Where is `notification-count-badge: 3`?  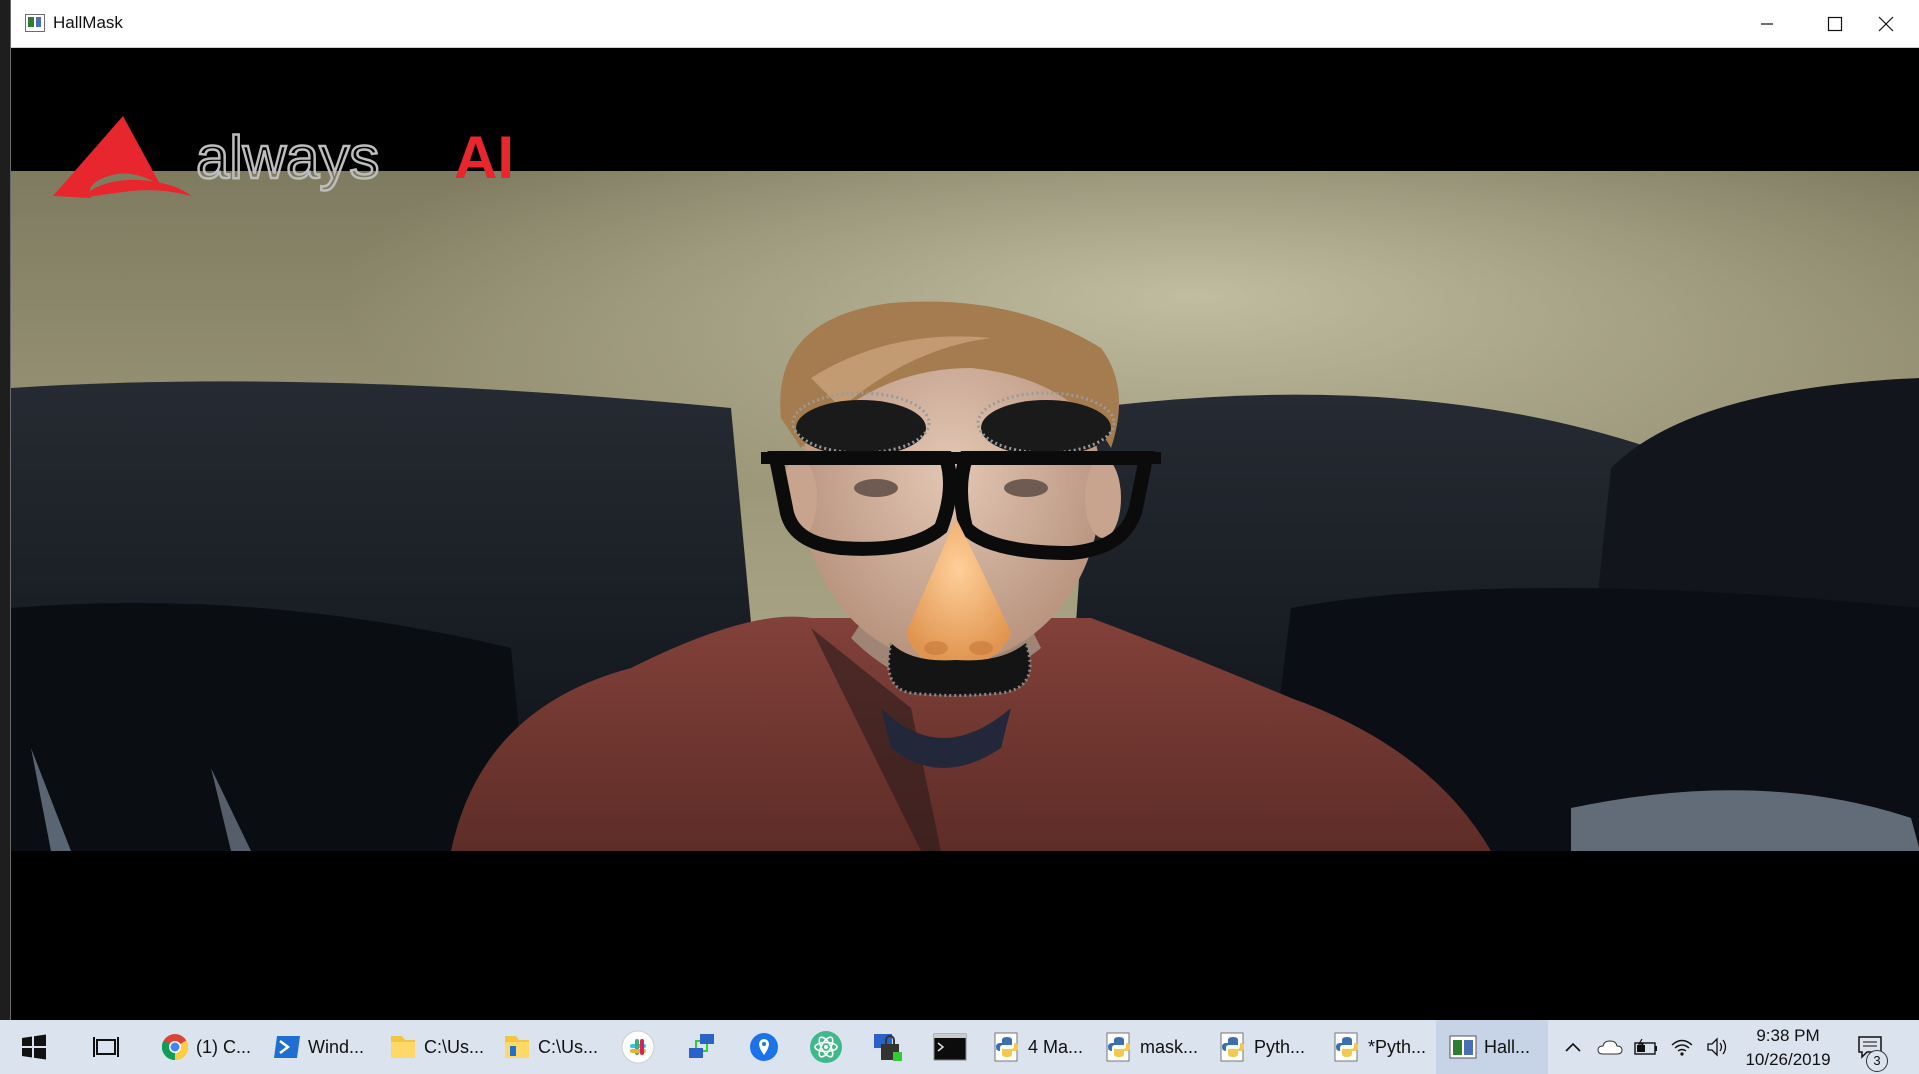 notification-count-badge: 3 is located at coordinates (1877, 1061).